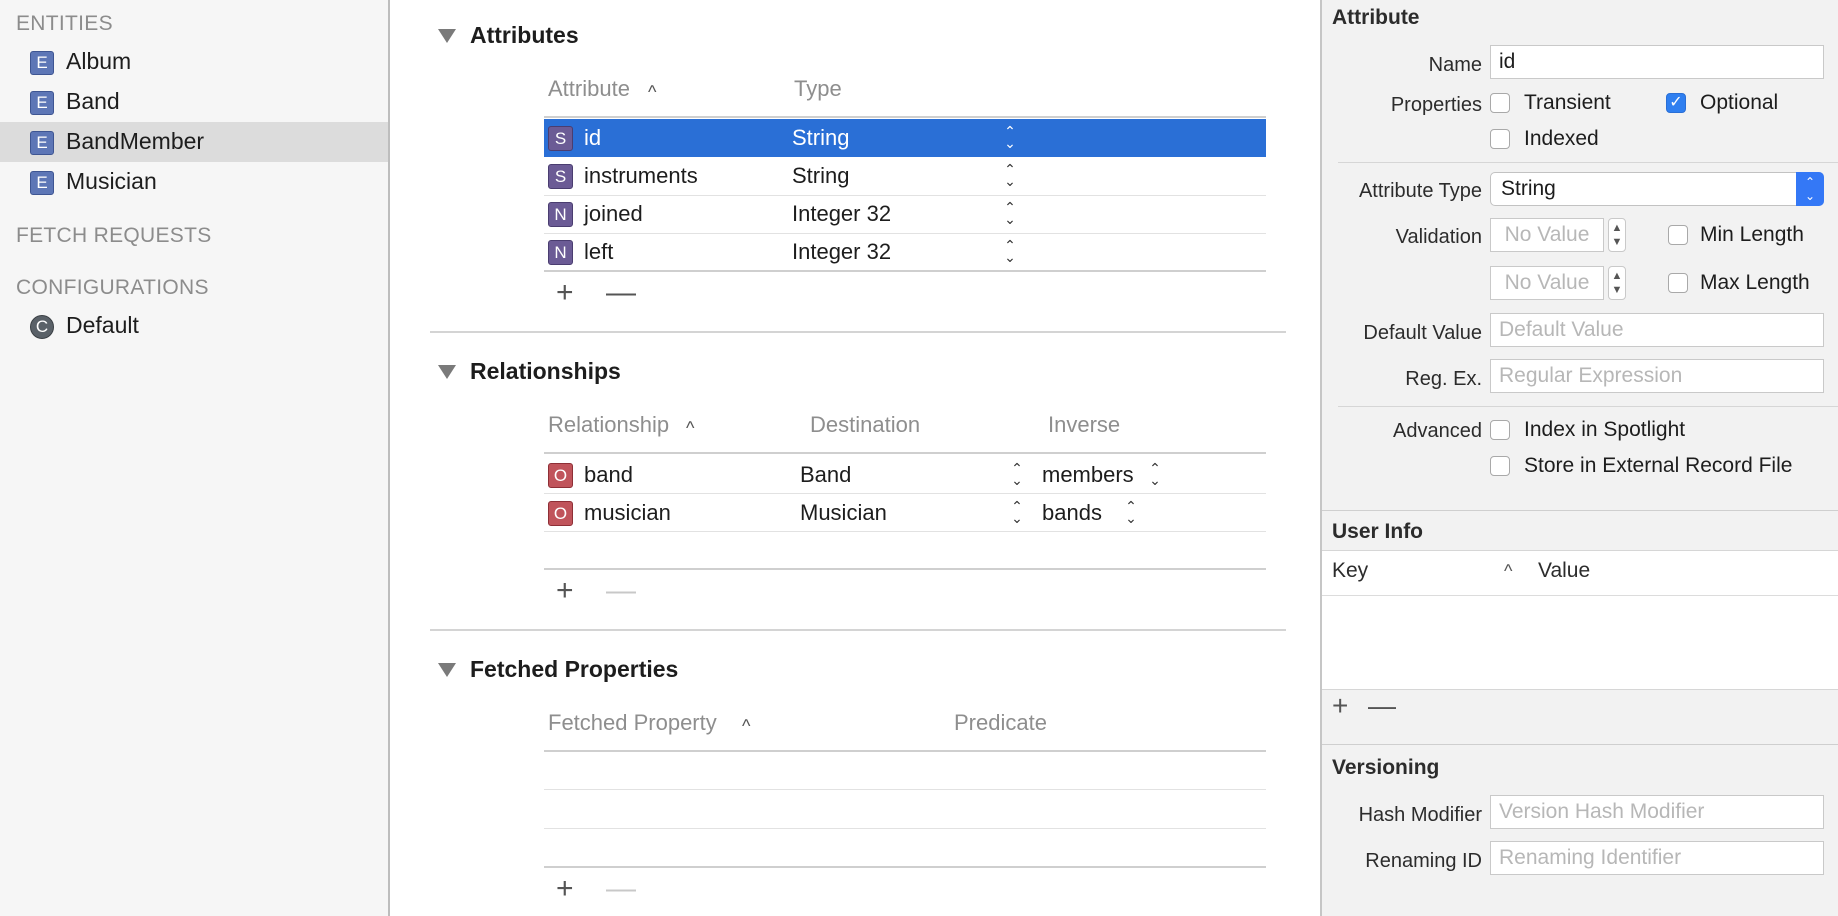 Image resolution: width=1838 pixels, height=916 pixels. Describe the element at coordinates (843, 513) in the screenshot. I see `relationship-destination: Musician` at that location.